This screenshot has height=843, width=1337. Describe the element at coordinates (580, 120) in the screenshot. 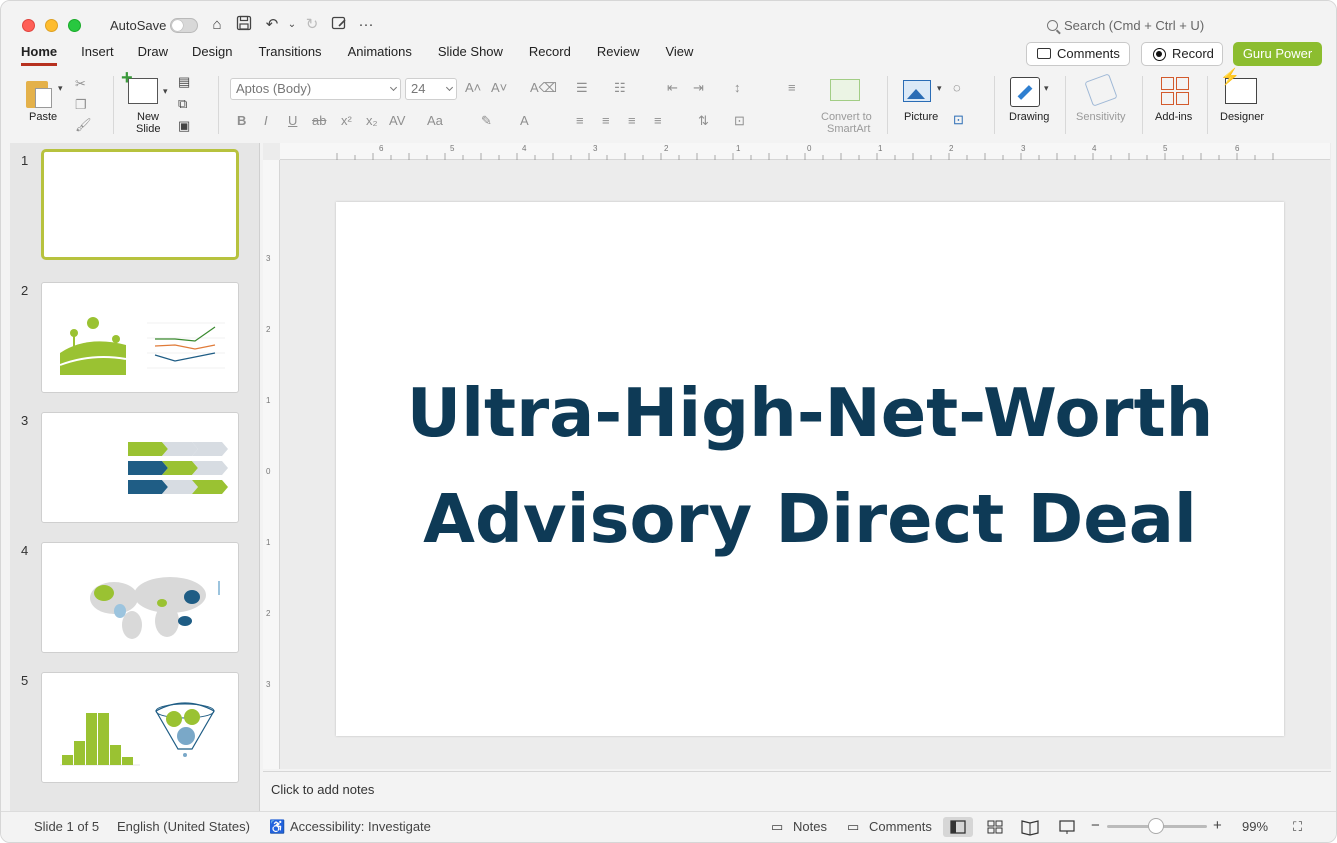

I see `align-left-icon: ≡` at that location.